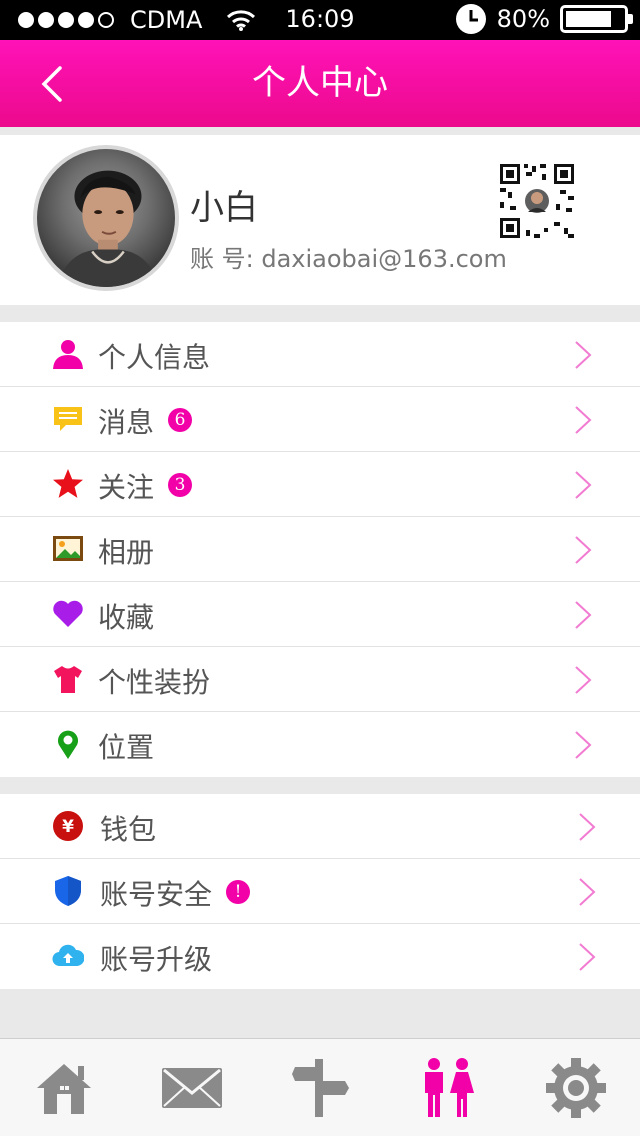 The width and height of the screenshot is (640, 1136). Describe the element at coordinates (348, 259) in the screenshot. I see `user-account: 账 号: daxiaobai@163.com` at that location.